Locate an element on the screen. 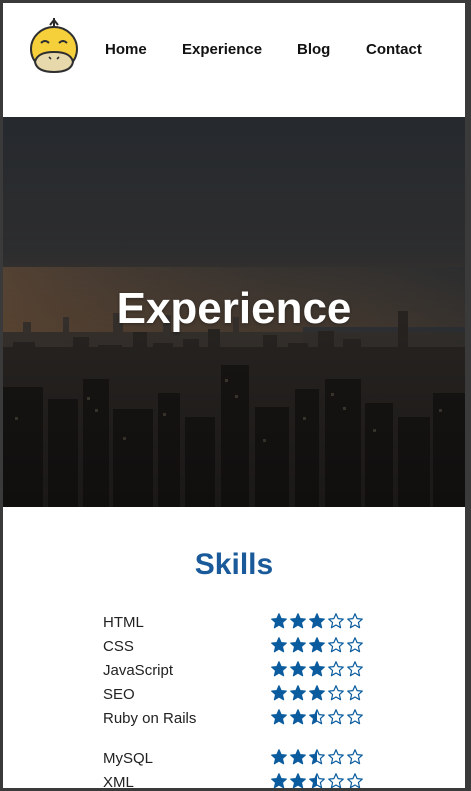 The height and width of the screenshot is (791, 471). nav-blog-link: Blog is located at coordinates (313, 50).